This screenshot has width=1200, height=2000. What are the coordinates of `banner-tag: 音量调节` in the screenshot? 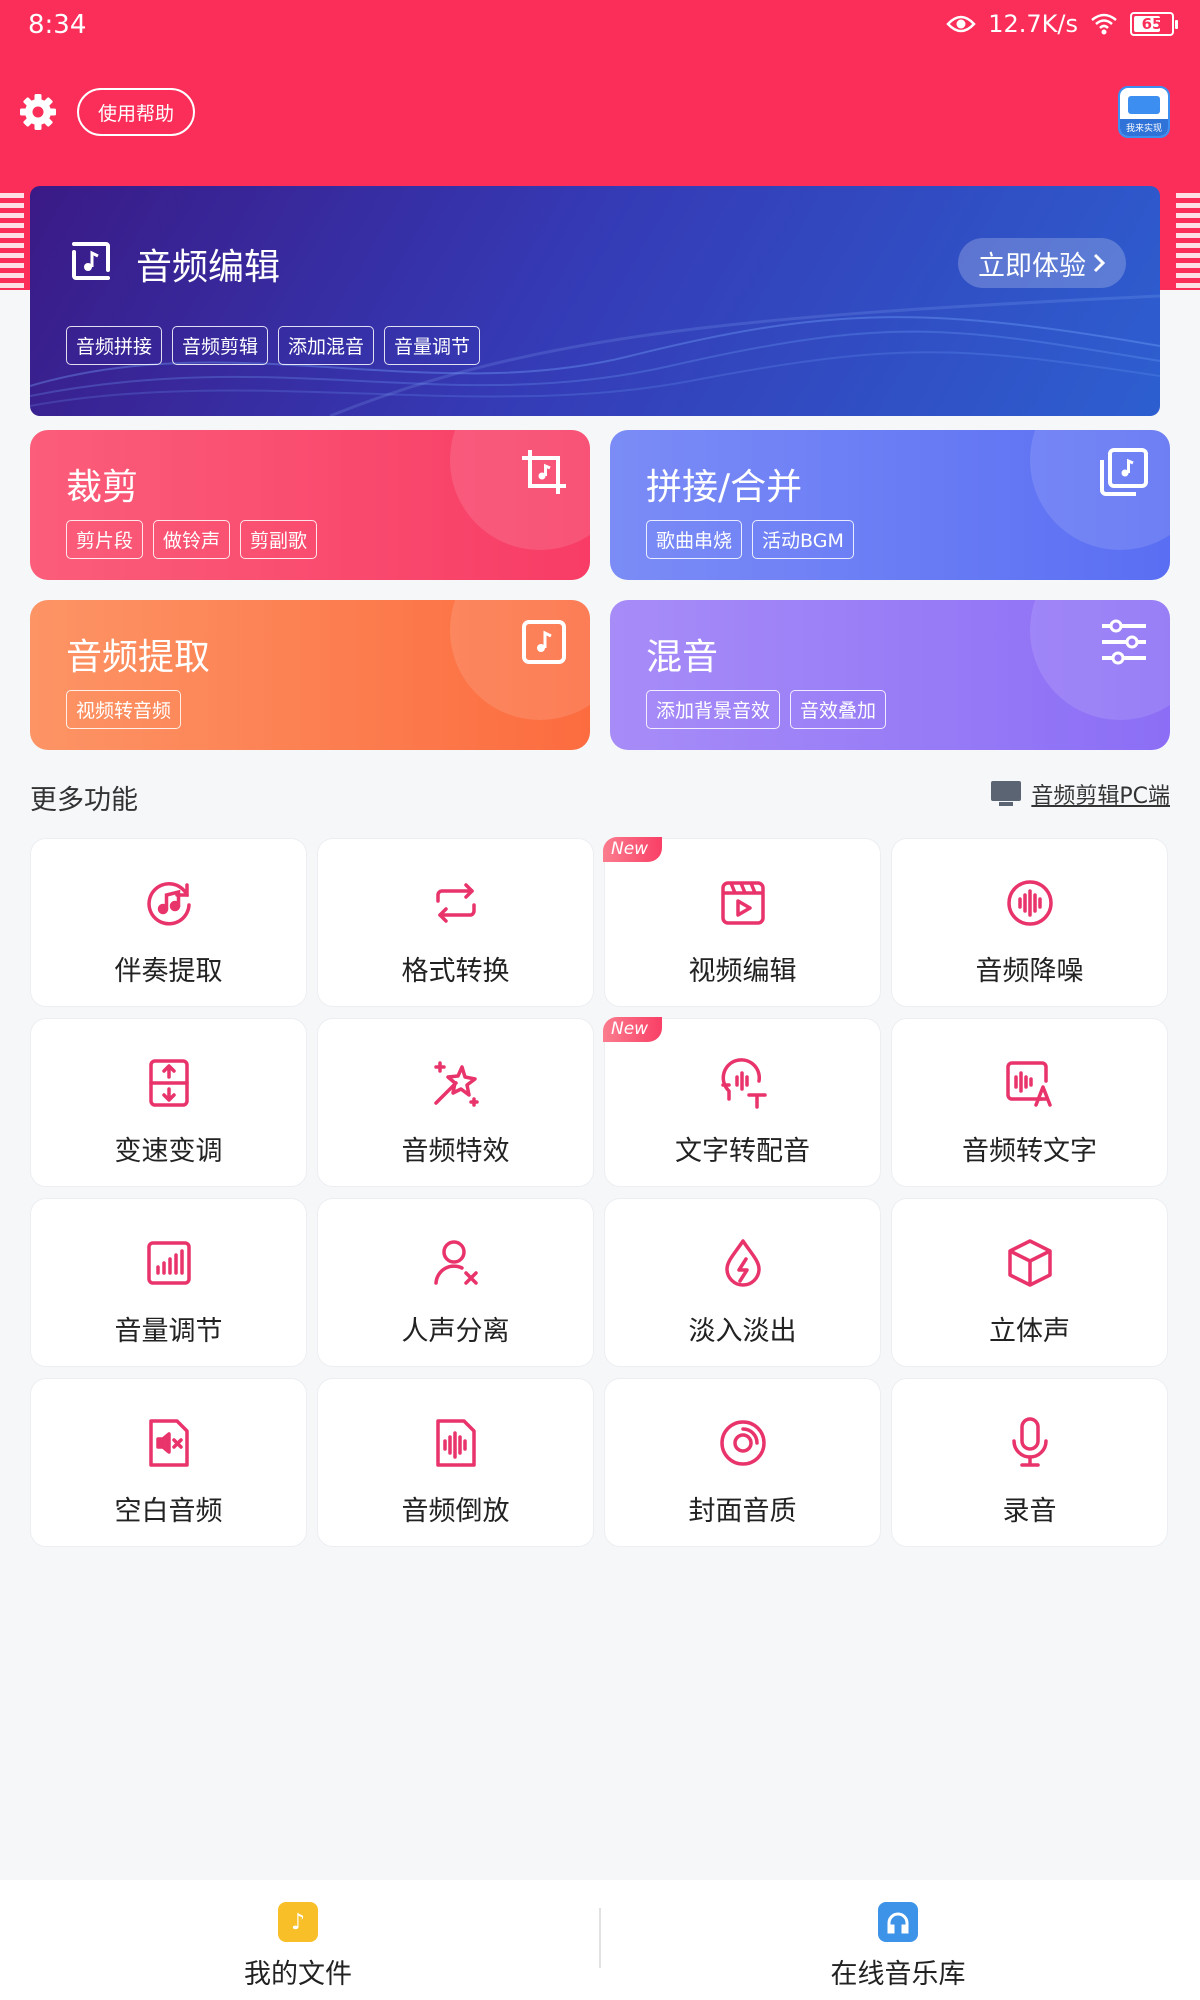 It's located at (432, 345).